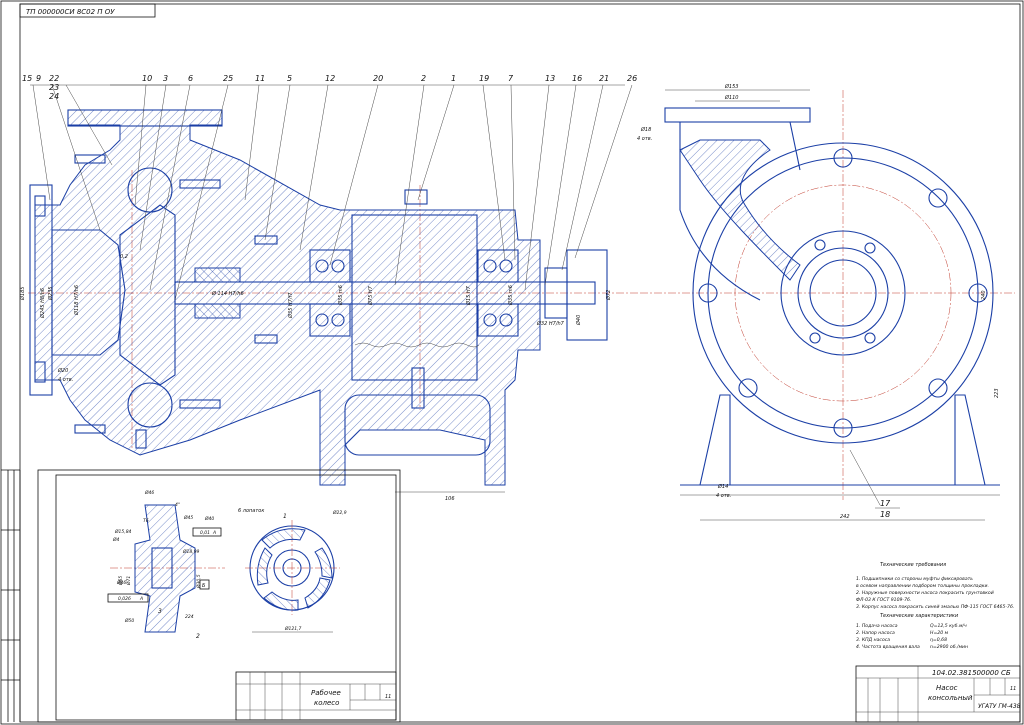 Image resolution: width=1024 pixels, height=725 pixels. What do you see at coordinates (948, 626) in the screenshot?
I see `characteristic-value: Q=12,5 куб.м/ч` at bounding box center [948, 626].